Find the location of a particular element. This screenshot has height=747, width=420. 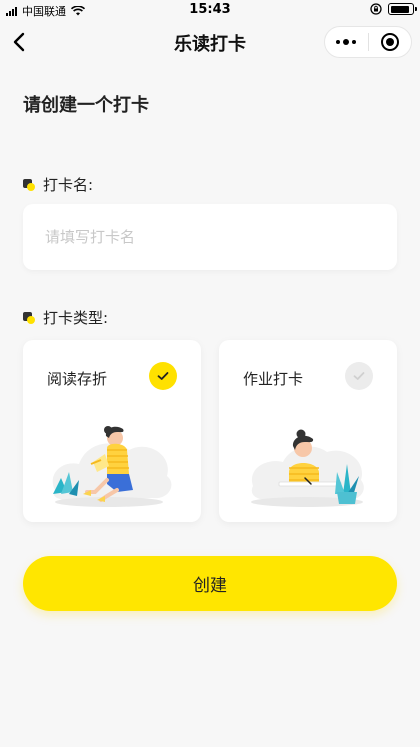

battery-icon is located at coordinates (402, 9).